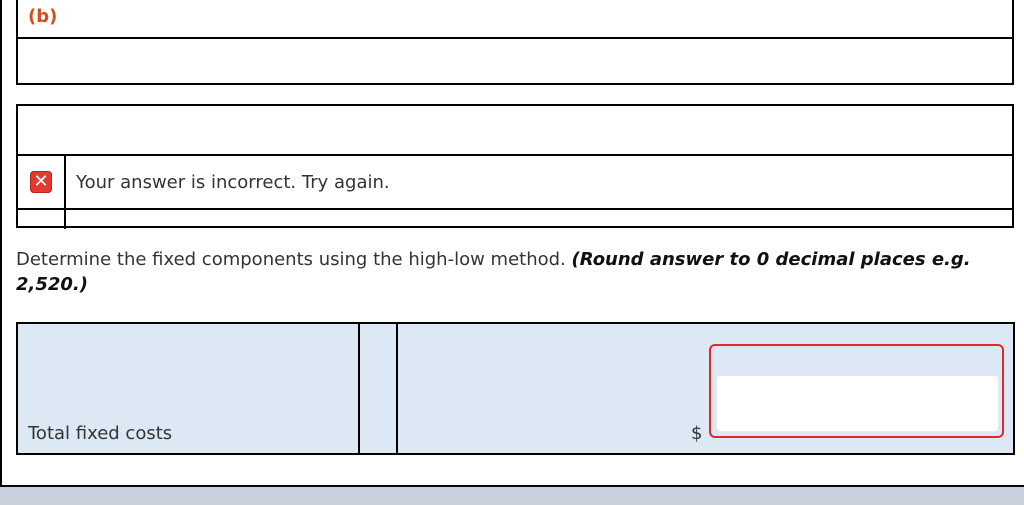  I want to click on feedback-icon-cell: ✕, so click(42, 182).